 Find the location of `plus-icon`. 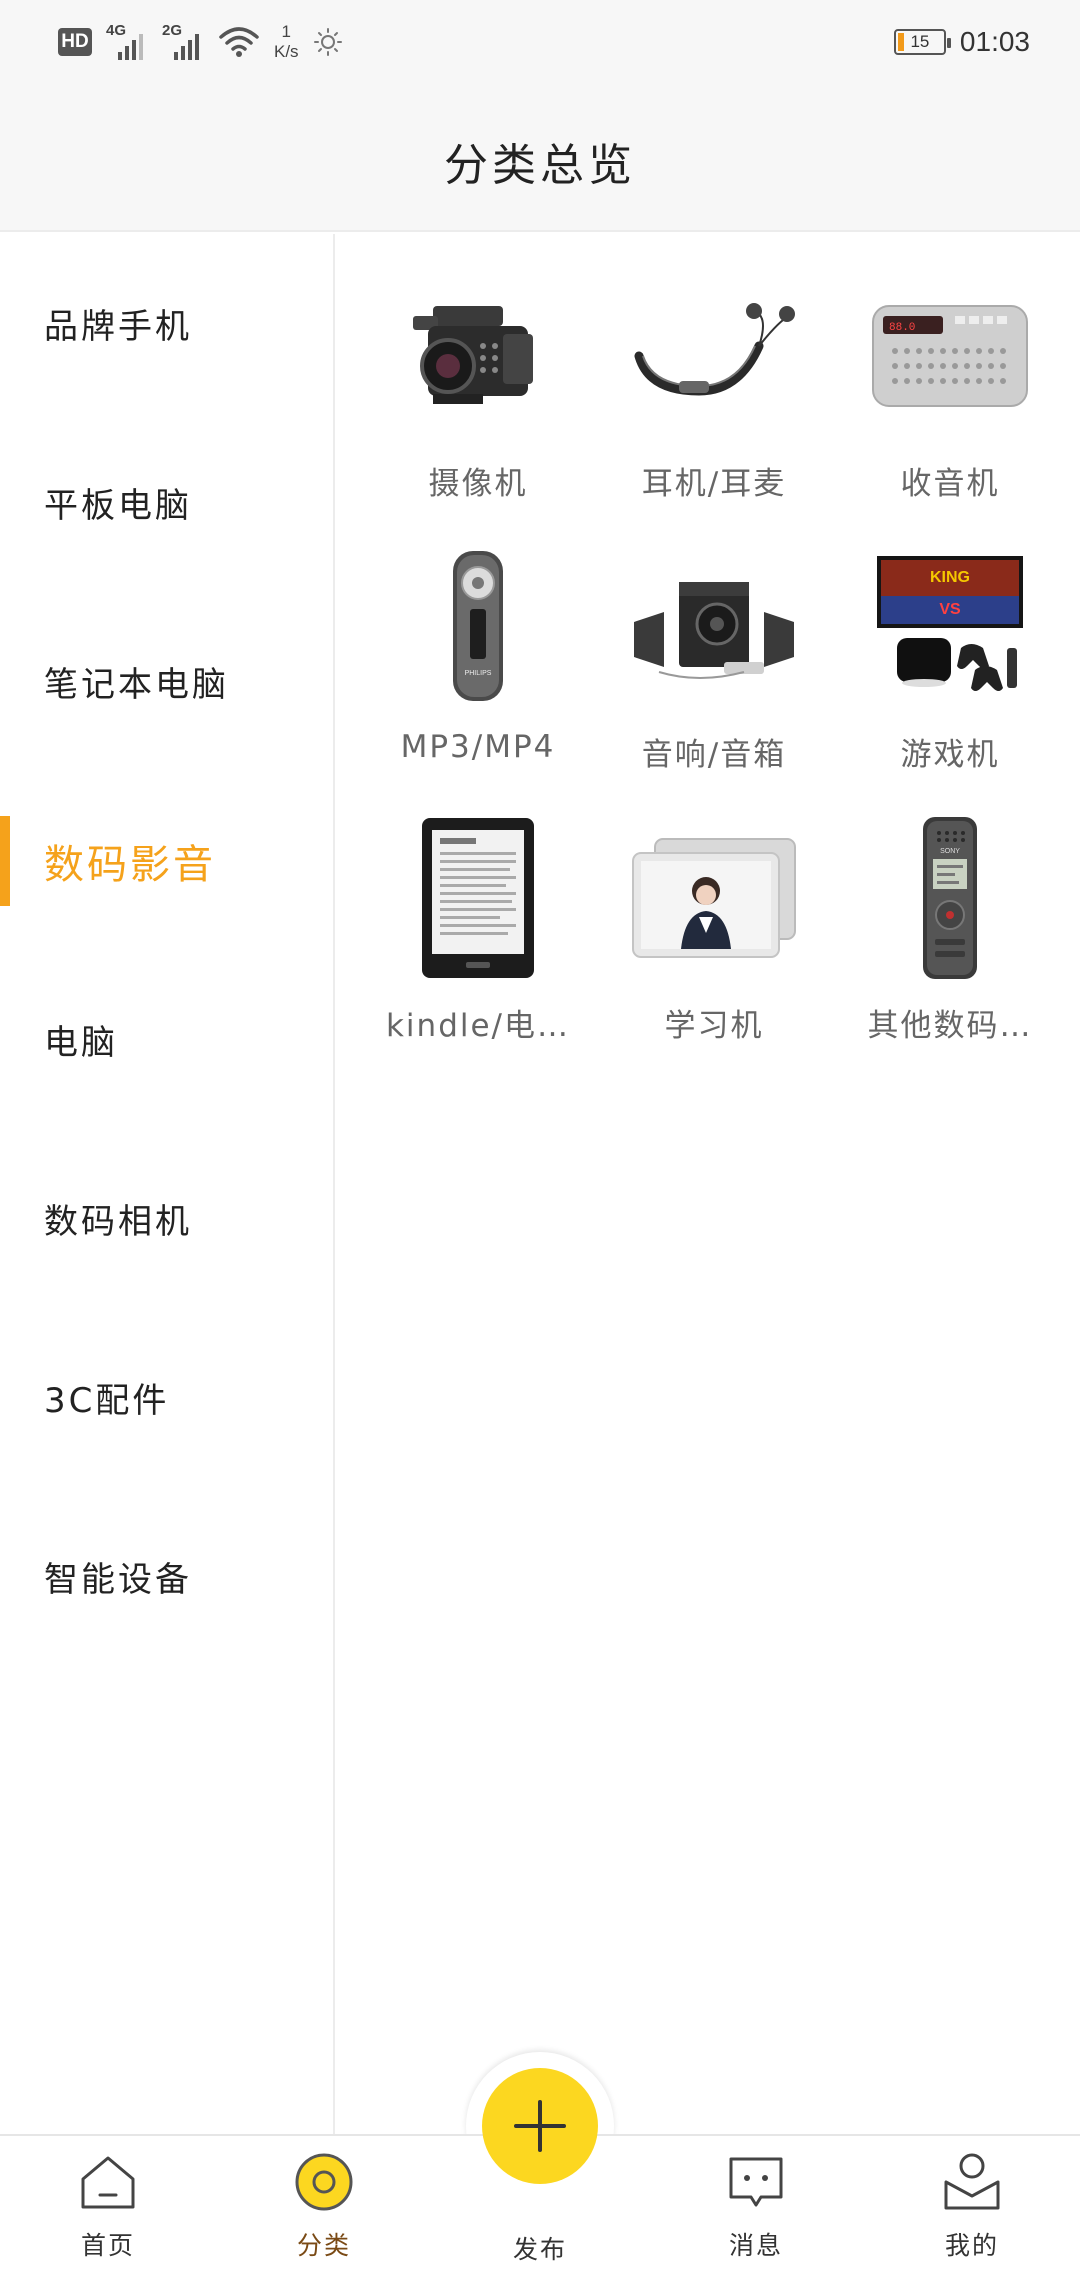

plus-icon is located at coordinates (540, 2126).